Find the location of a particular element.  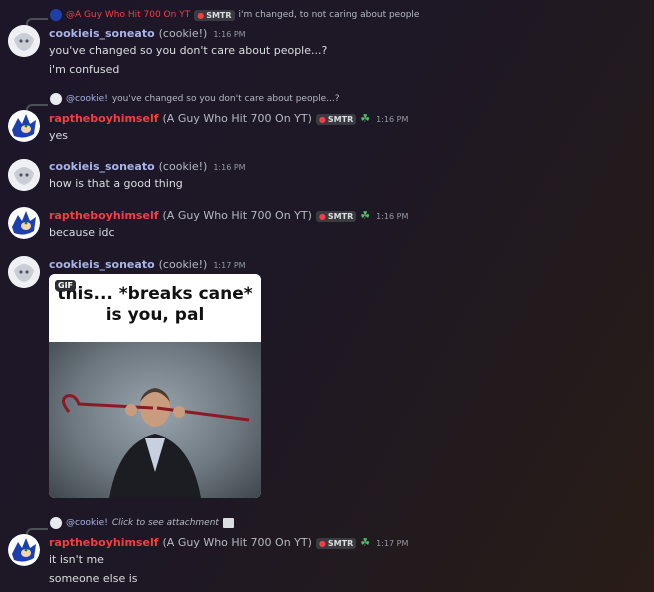

man-breaking-cane-image is located at coordinates (156, 443).